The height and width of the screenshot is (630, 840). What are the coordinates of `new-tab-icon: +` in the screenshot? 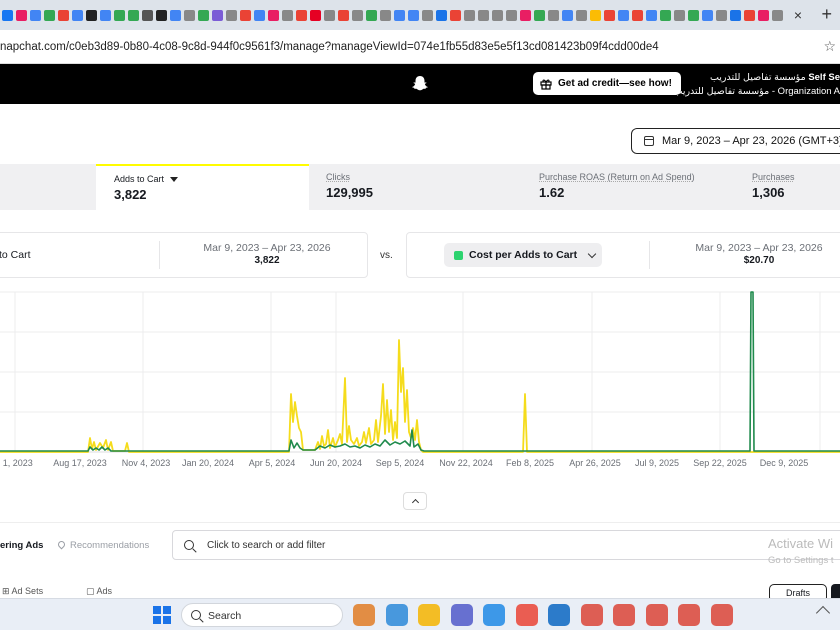 It's located at (826, 14).